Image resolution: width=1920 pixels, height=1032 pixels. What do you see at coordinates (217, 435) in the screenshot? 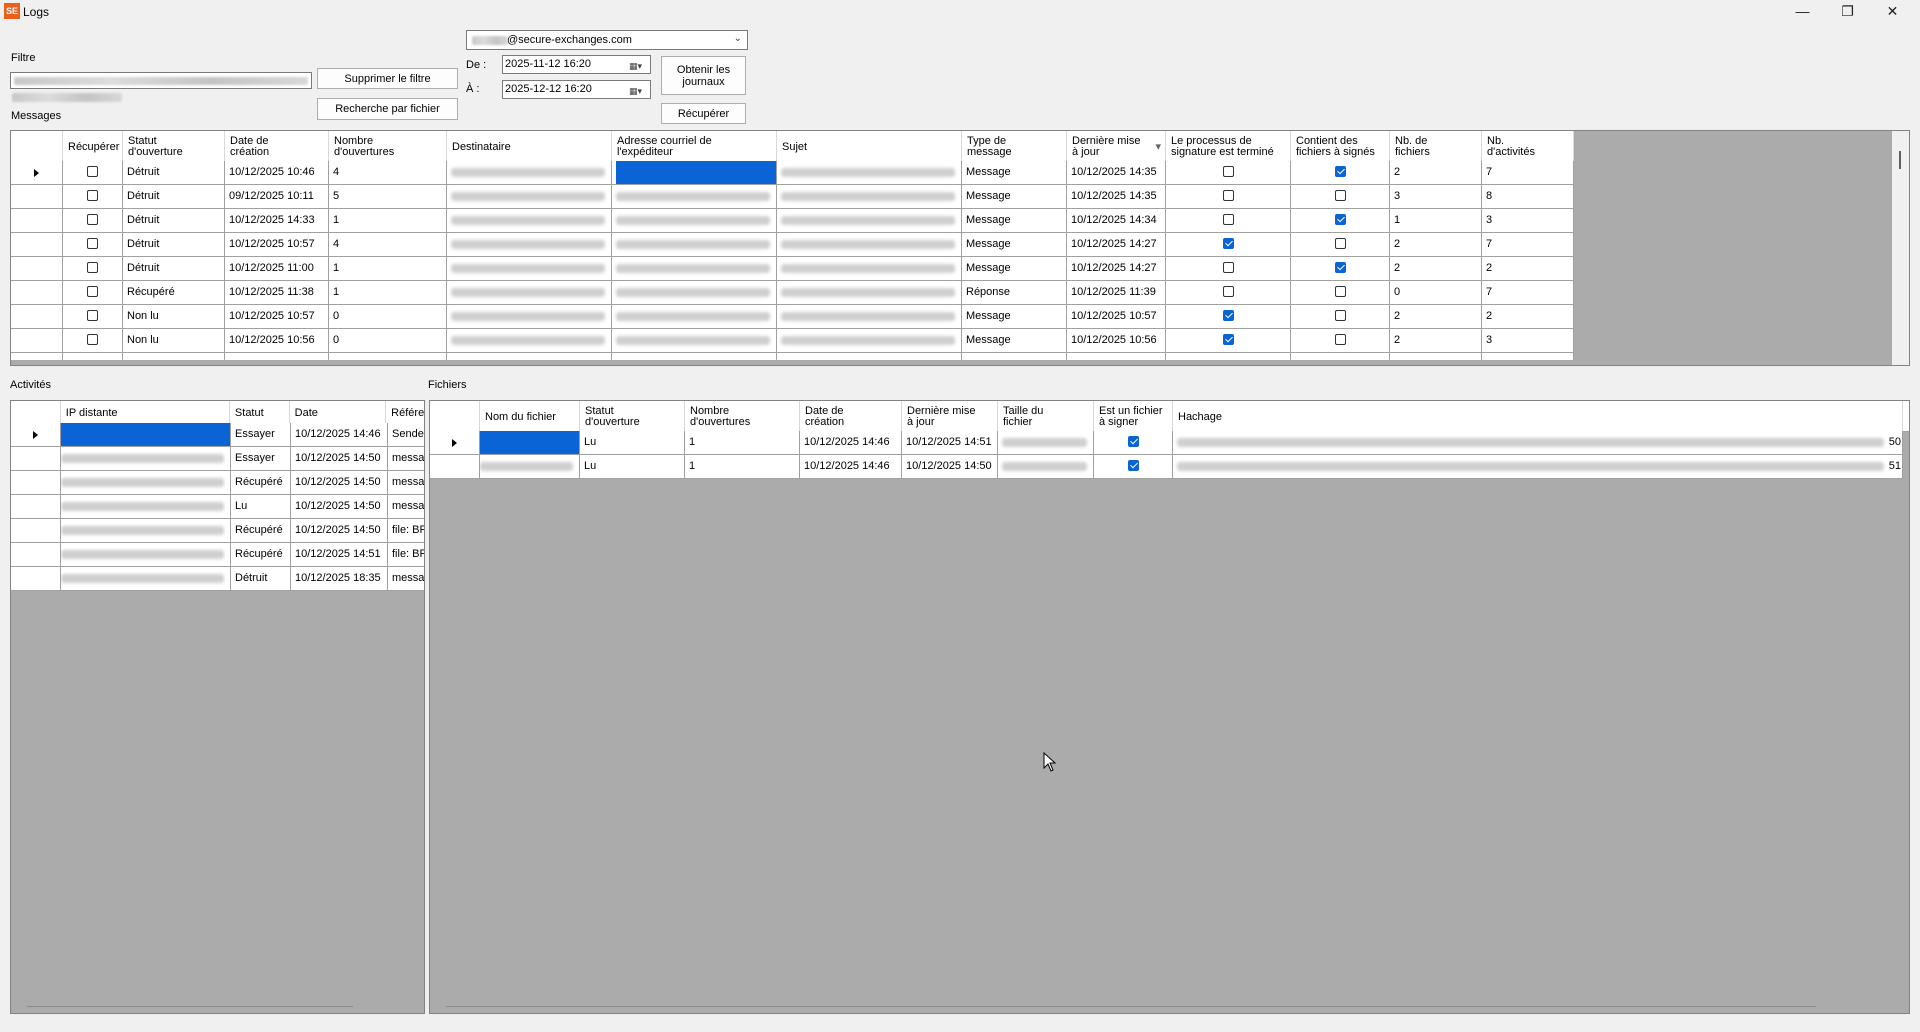
I see `table-row: Essayer 10/12/2025 14:46 Sender` at bounding box center [217, 435].